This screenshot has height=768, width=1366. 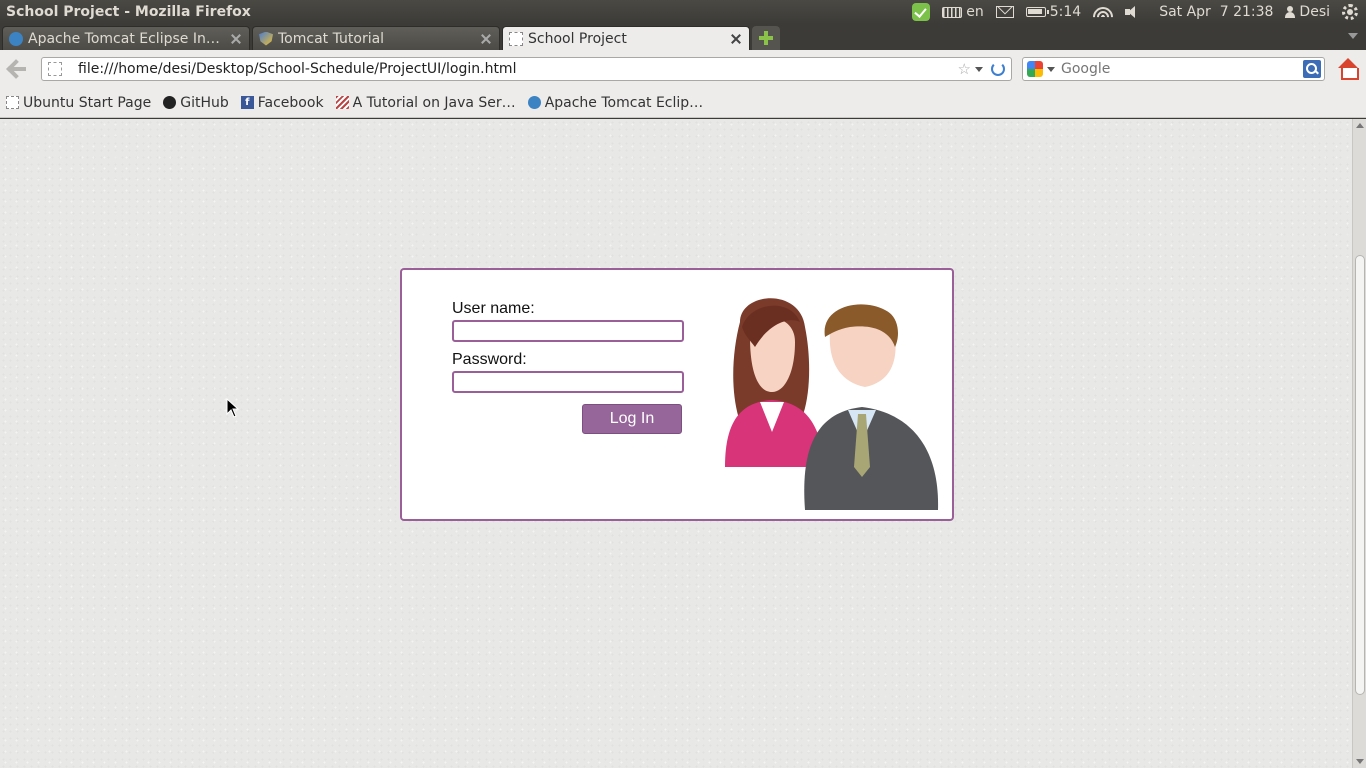 I want to click on keyboard-indicator: en, so click(x=963, y=12).